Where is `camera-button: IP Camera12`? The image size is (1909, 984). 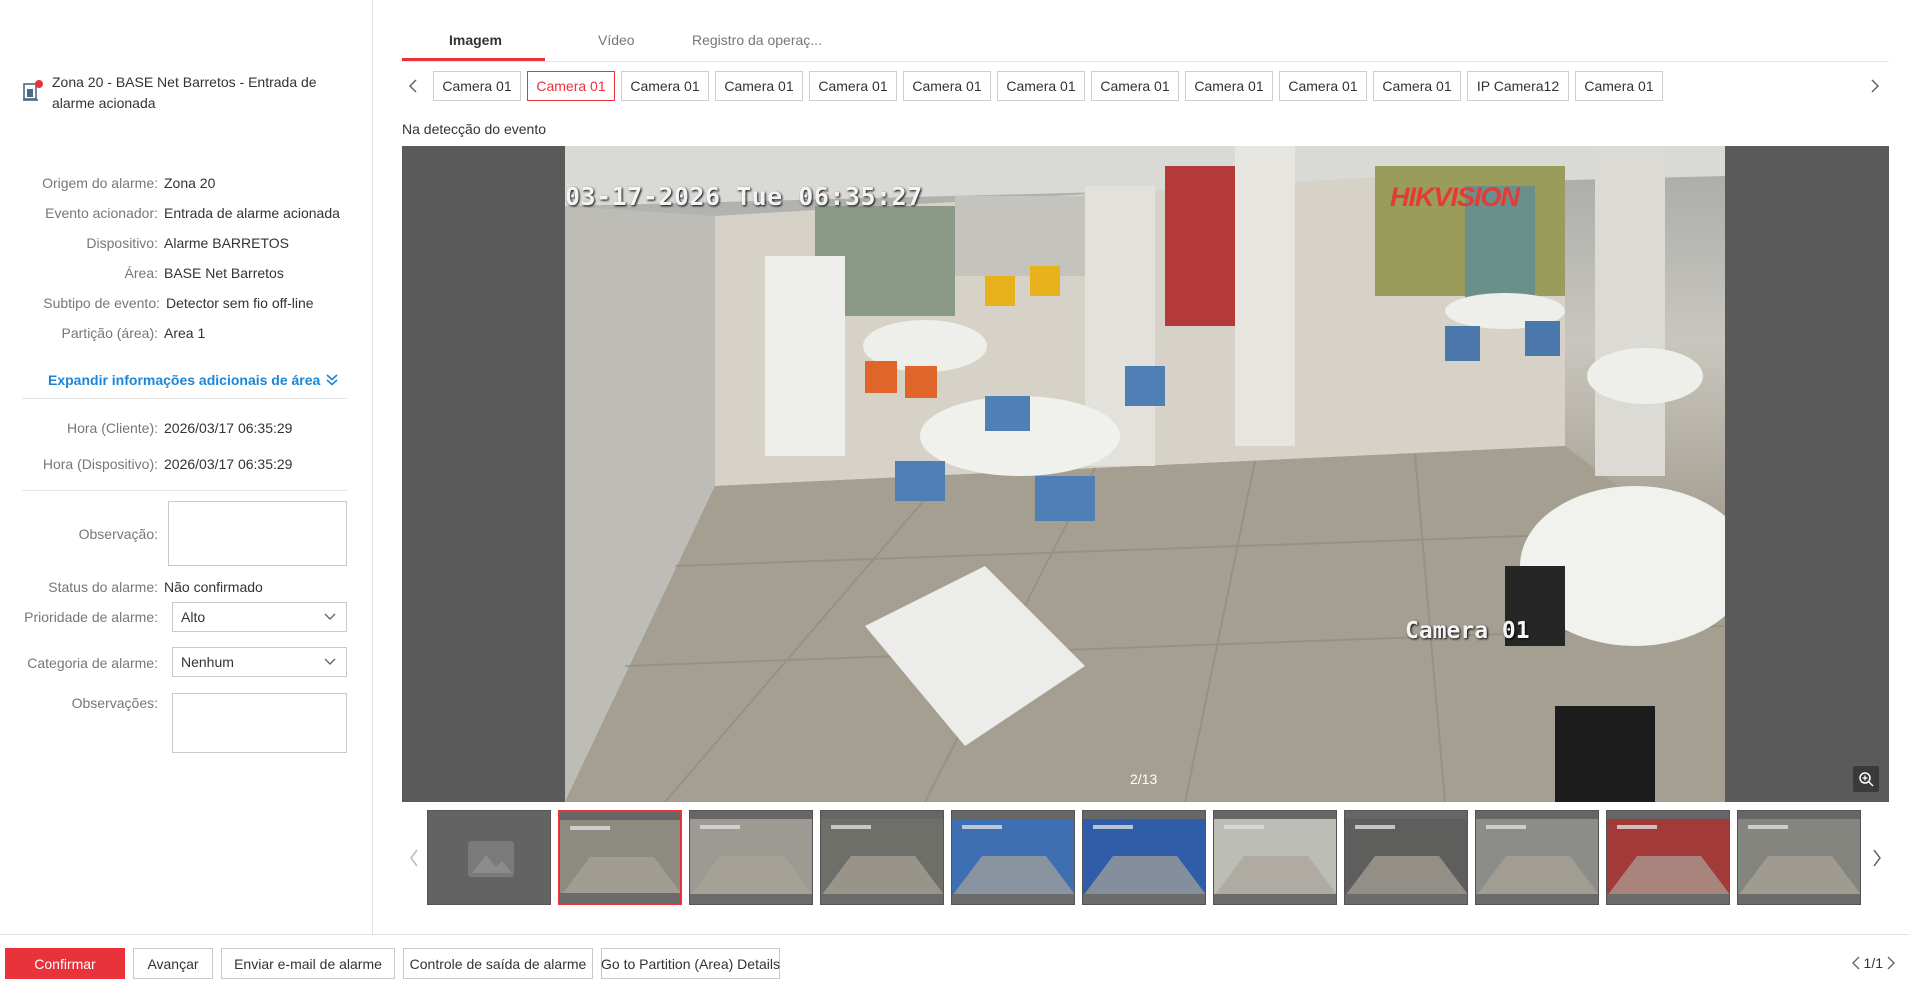 camera-button: IP Camera12 is located at coordinates (1518, 86).